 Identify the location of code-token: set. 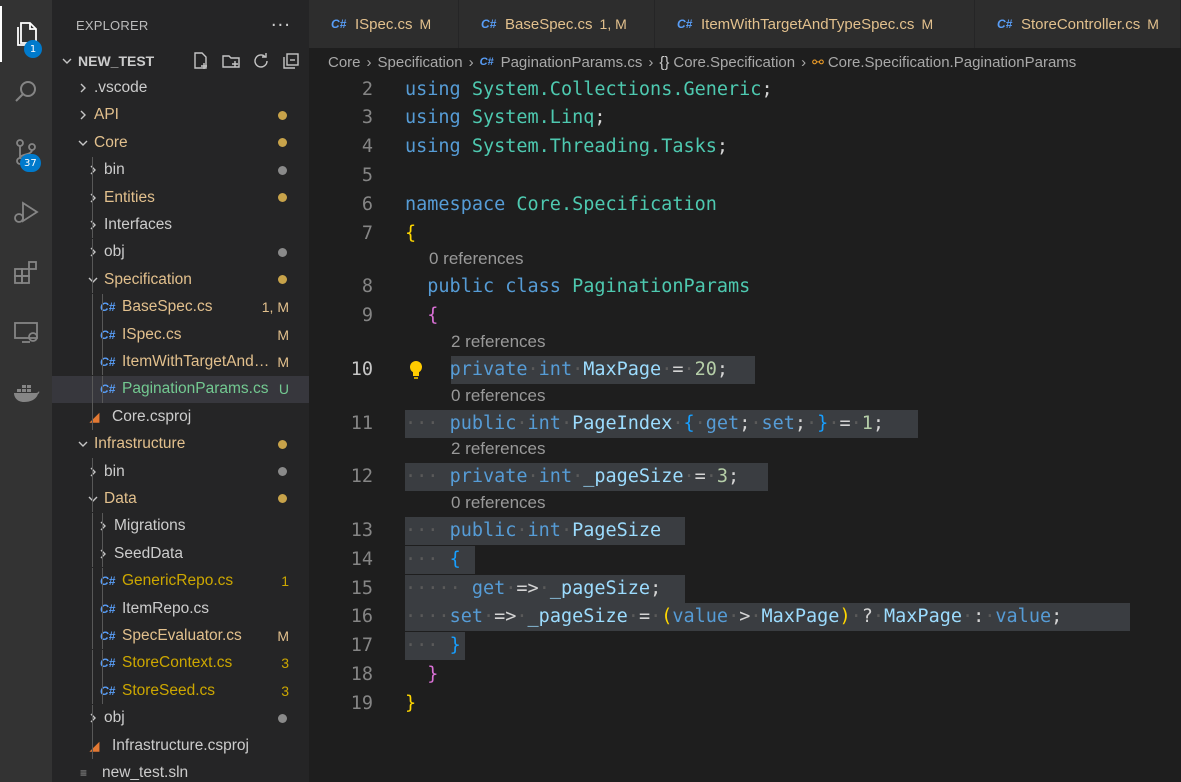
(466, 616).